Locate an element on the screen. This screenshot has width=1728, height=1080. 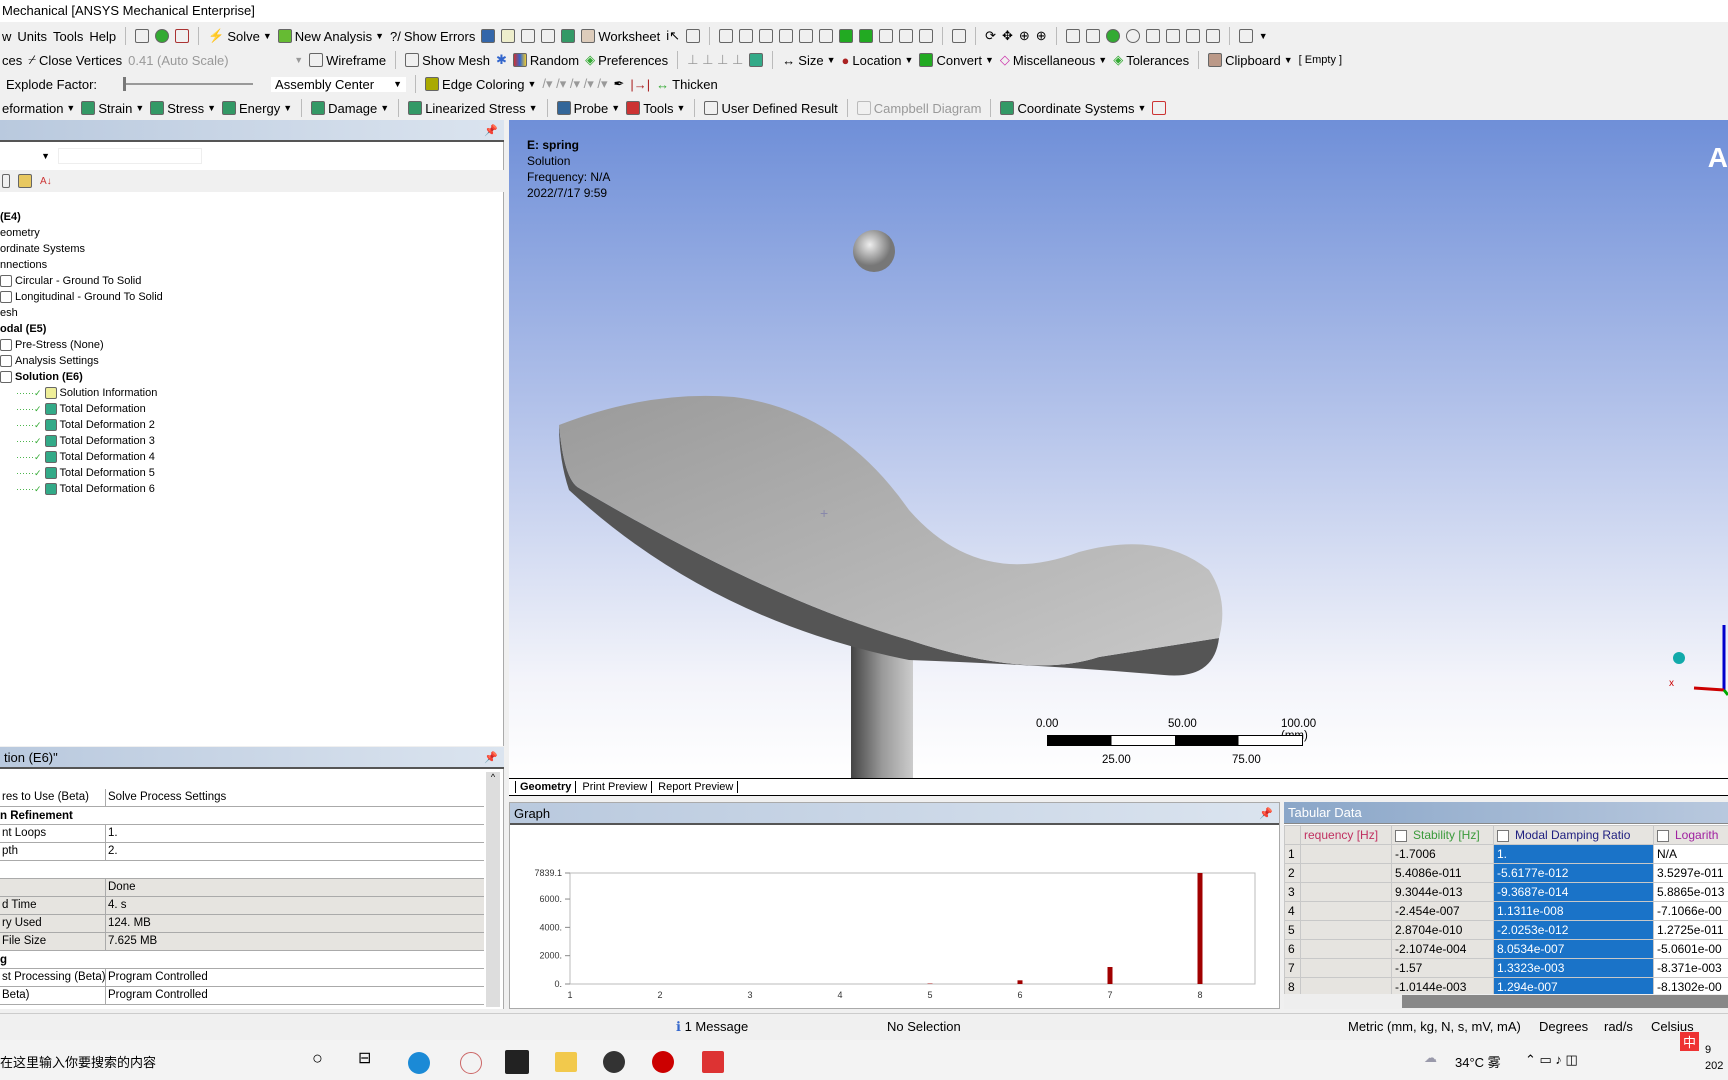
tree-item: odal (E5) is located at coordinates (250, 329).